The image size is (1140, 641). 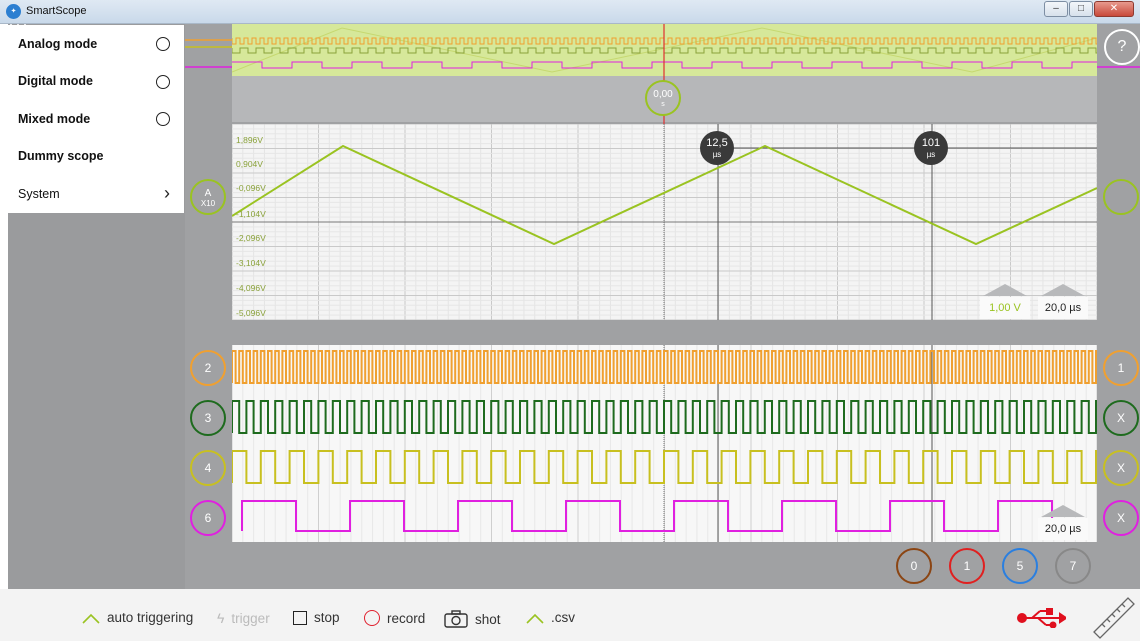 What do you see at coordinates (251, 238) in the screenshot?
I see `y-label: -2,096V` at bounding box center [251, 238].